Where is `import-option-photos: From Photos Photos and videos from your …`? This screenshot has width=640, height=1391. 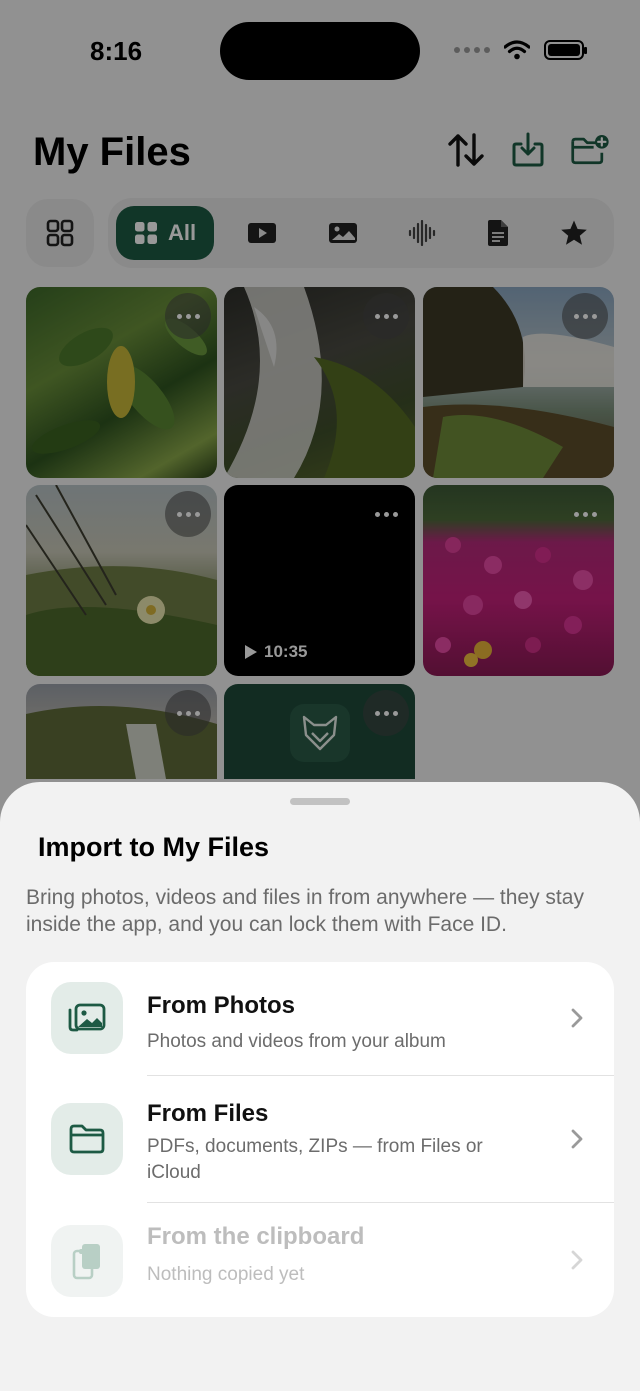 import-option-photos: From Photos Photos and videos from your … is located at coordinates (320, 1018).